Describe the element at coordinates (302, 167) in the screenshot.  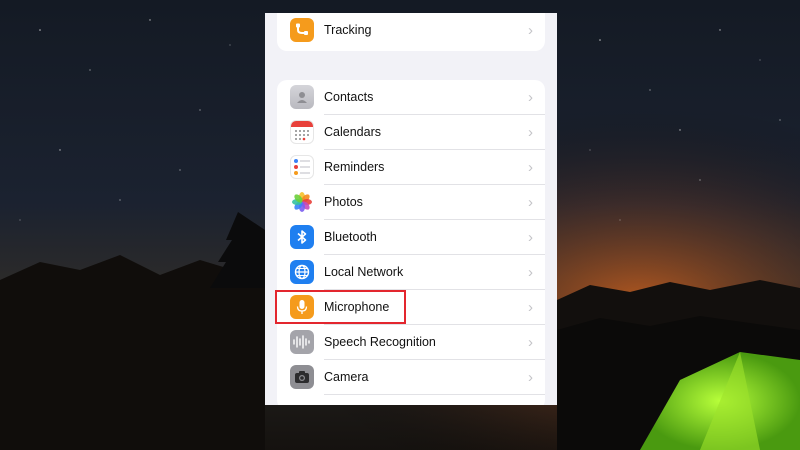
I see `reminders-icon` at that location.